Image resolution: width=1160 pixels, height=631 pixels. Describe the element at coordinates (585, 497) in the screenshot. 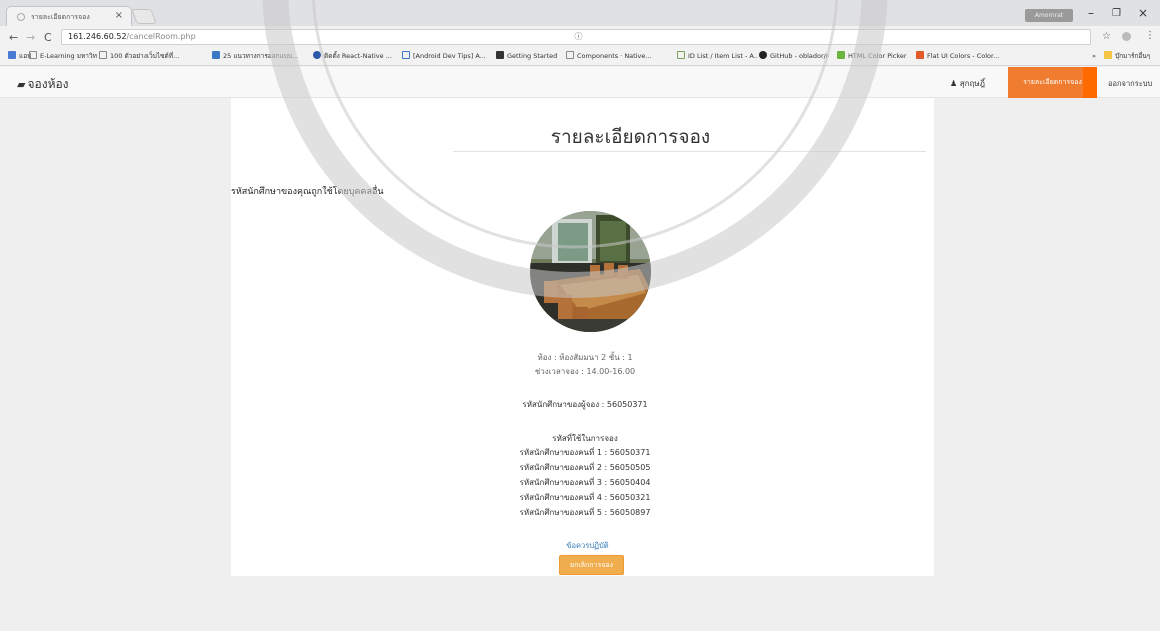

I see `used-id-item: รหัสนักศึกษาของคนที่ 4 : 56050321` at that location.